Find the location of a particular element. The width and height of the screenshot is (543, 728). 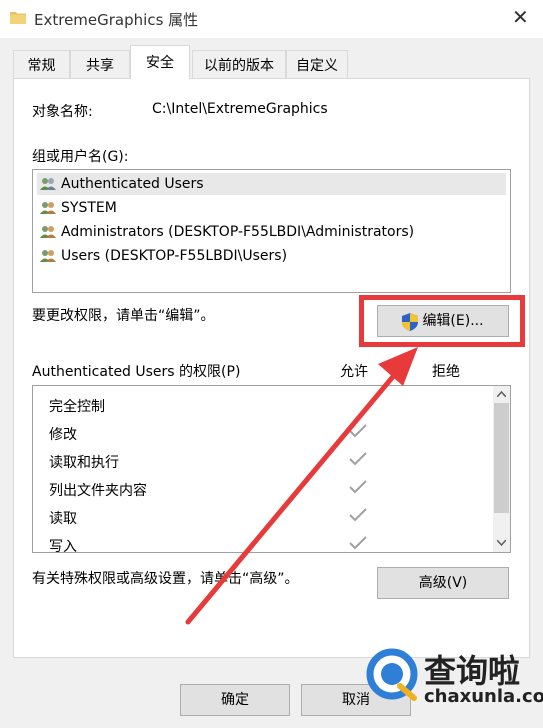

title-bar: ExtremeGraphics 属性 ✕ is located at coordinates (271, 19).